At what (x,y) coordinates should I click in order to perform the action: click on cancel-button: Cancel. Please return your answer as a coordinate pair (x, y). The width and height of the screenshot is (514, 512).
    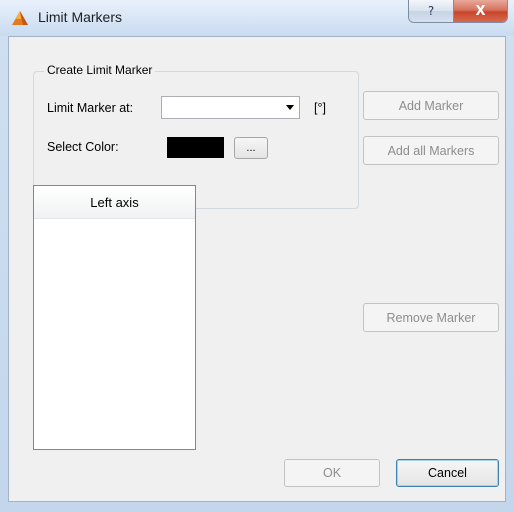
    Looking at the image, I should click on (447, 473).